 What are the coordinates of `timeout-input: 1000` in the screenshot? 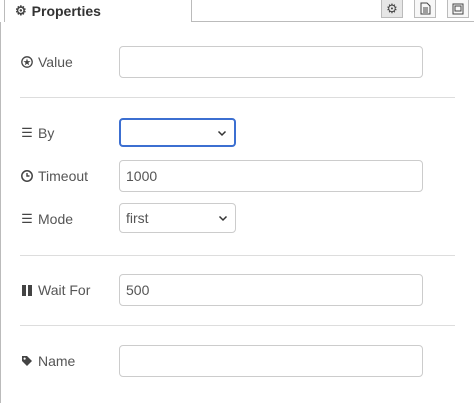 It's located at (271, 176).